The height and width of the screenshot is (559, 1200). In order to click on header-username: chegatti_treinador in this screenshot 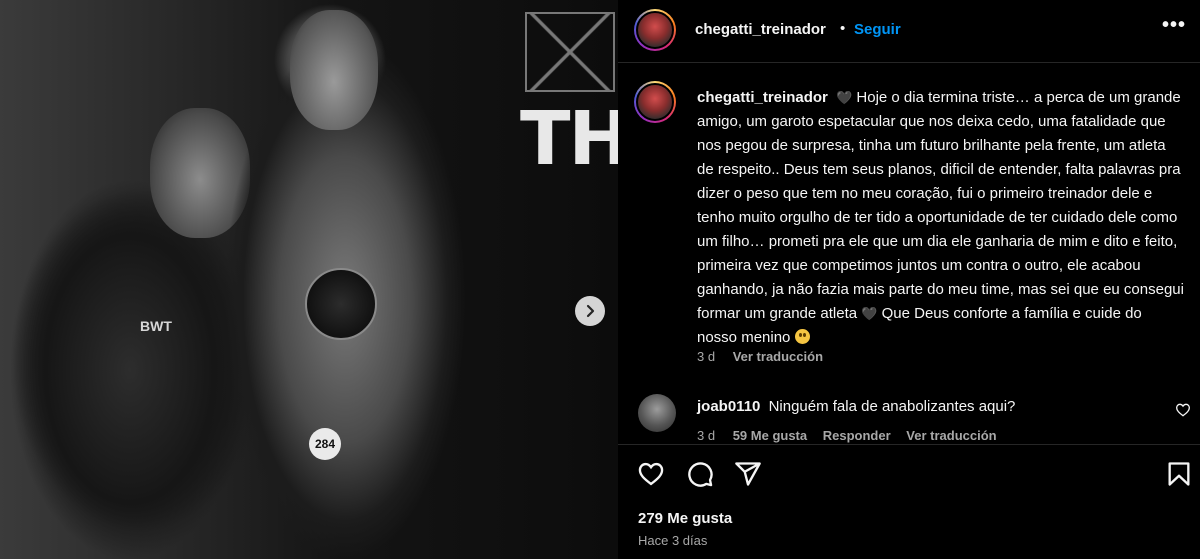, I will do `click(760, 29)`.